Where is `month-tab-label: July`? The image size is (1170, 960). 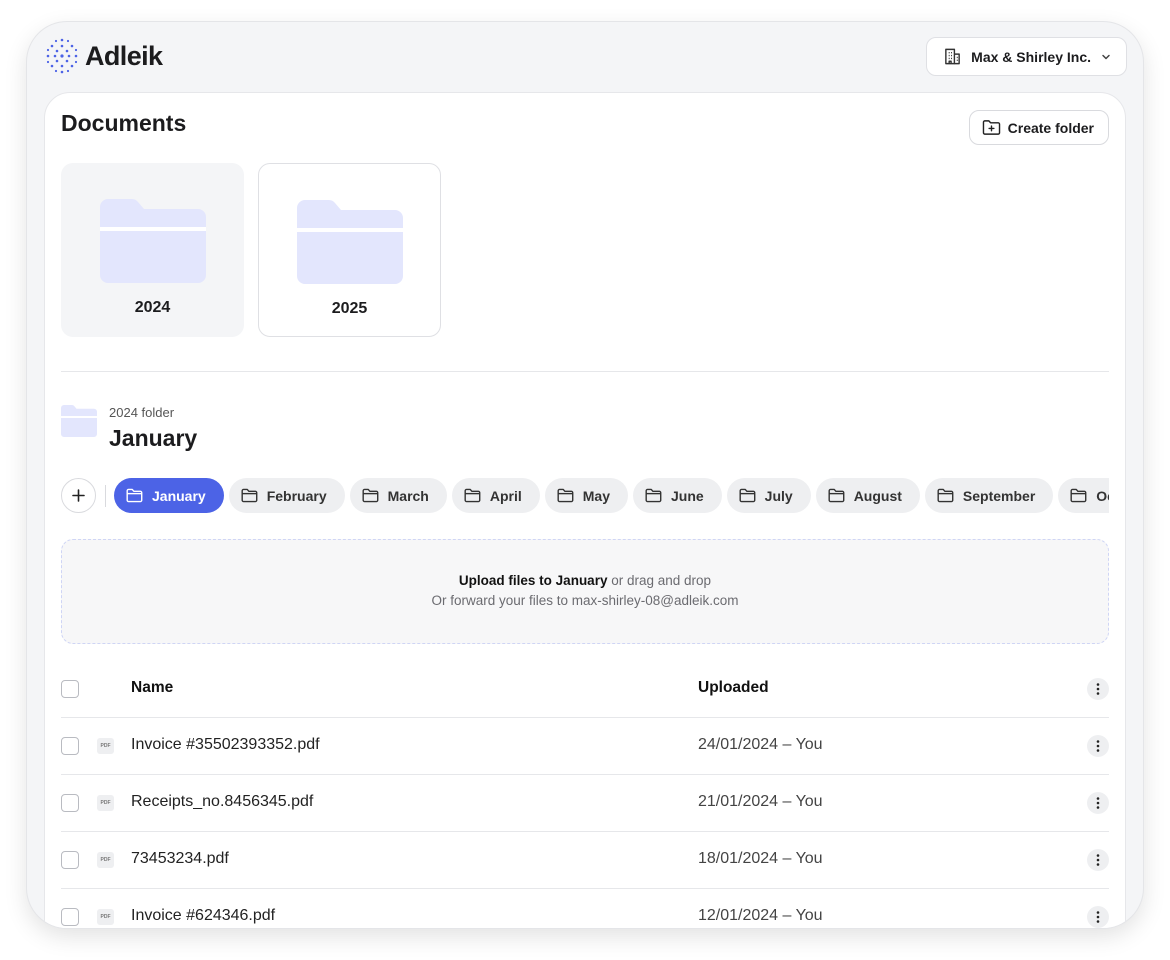
month-tab-label: July is located at coordinates (778, 495).